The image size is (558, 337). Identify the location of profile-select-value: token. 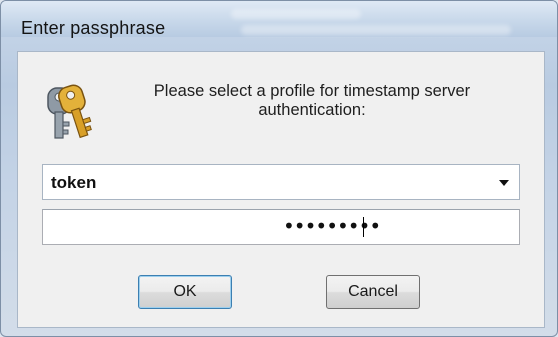
(74, 182).